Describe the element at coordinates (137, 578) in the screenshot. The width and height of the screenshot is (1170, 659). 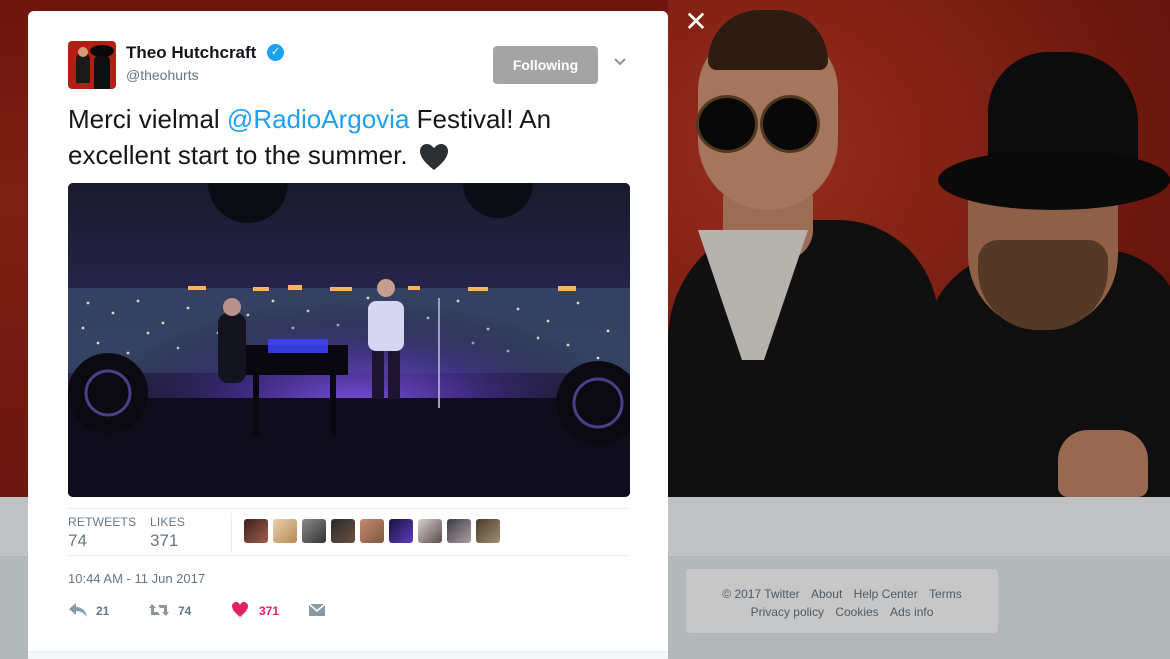
I see `tweet-timestamp: 10:44 AM - 11 Jun 2017` at that location.